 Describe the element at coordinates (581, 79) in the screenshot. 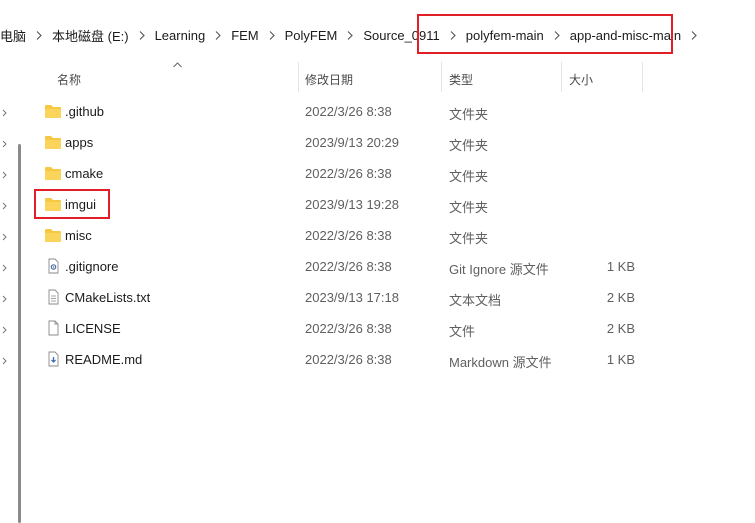

I see `column-header-size: 大小` at that location.